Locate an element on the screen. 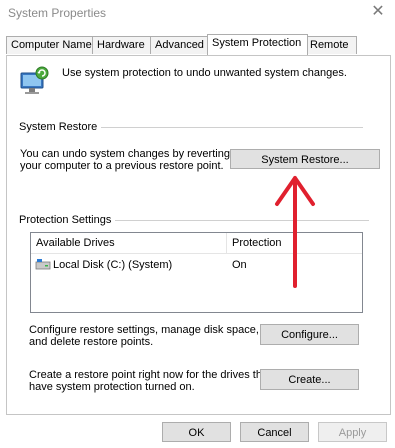 The height and width of the screenshot is (448, 395). tab-system-protection: System Protection is located at coordinates (257, 44).